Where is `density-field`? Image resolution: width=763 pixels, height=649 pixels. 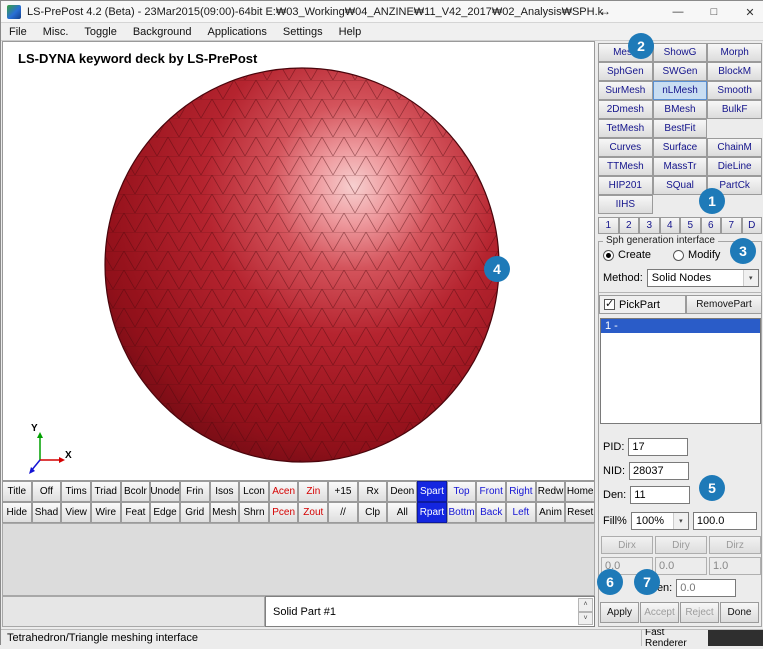
density-field is located at coordinates (706, 588).